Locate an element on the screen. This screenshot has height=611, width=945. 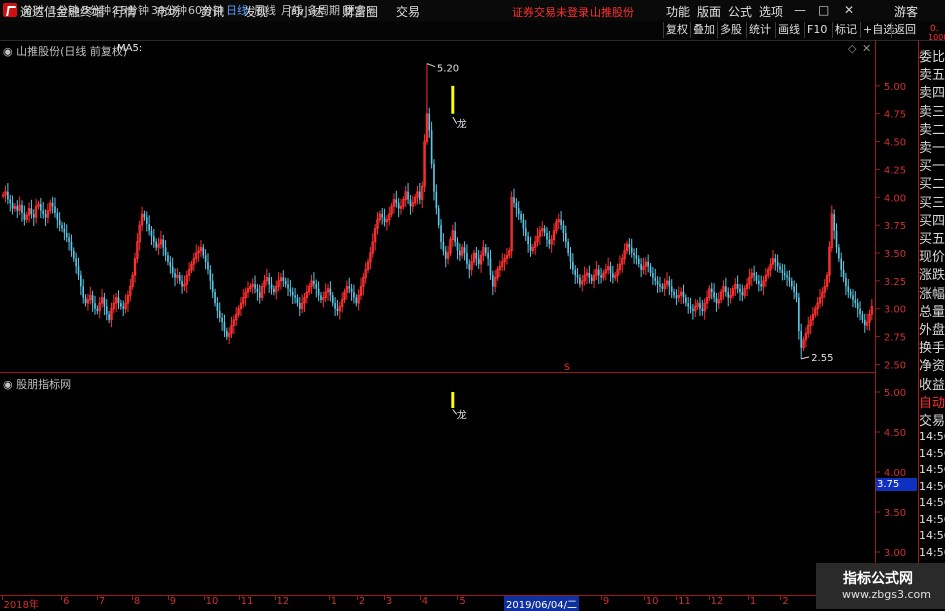
tf-15min: 15分钟 is located at coordinates (131, 10).